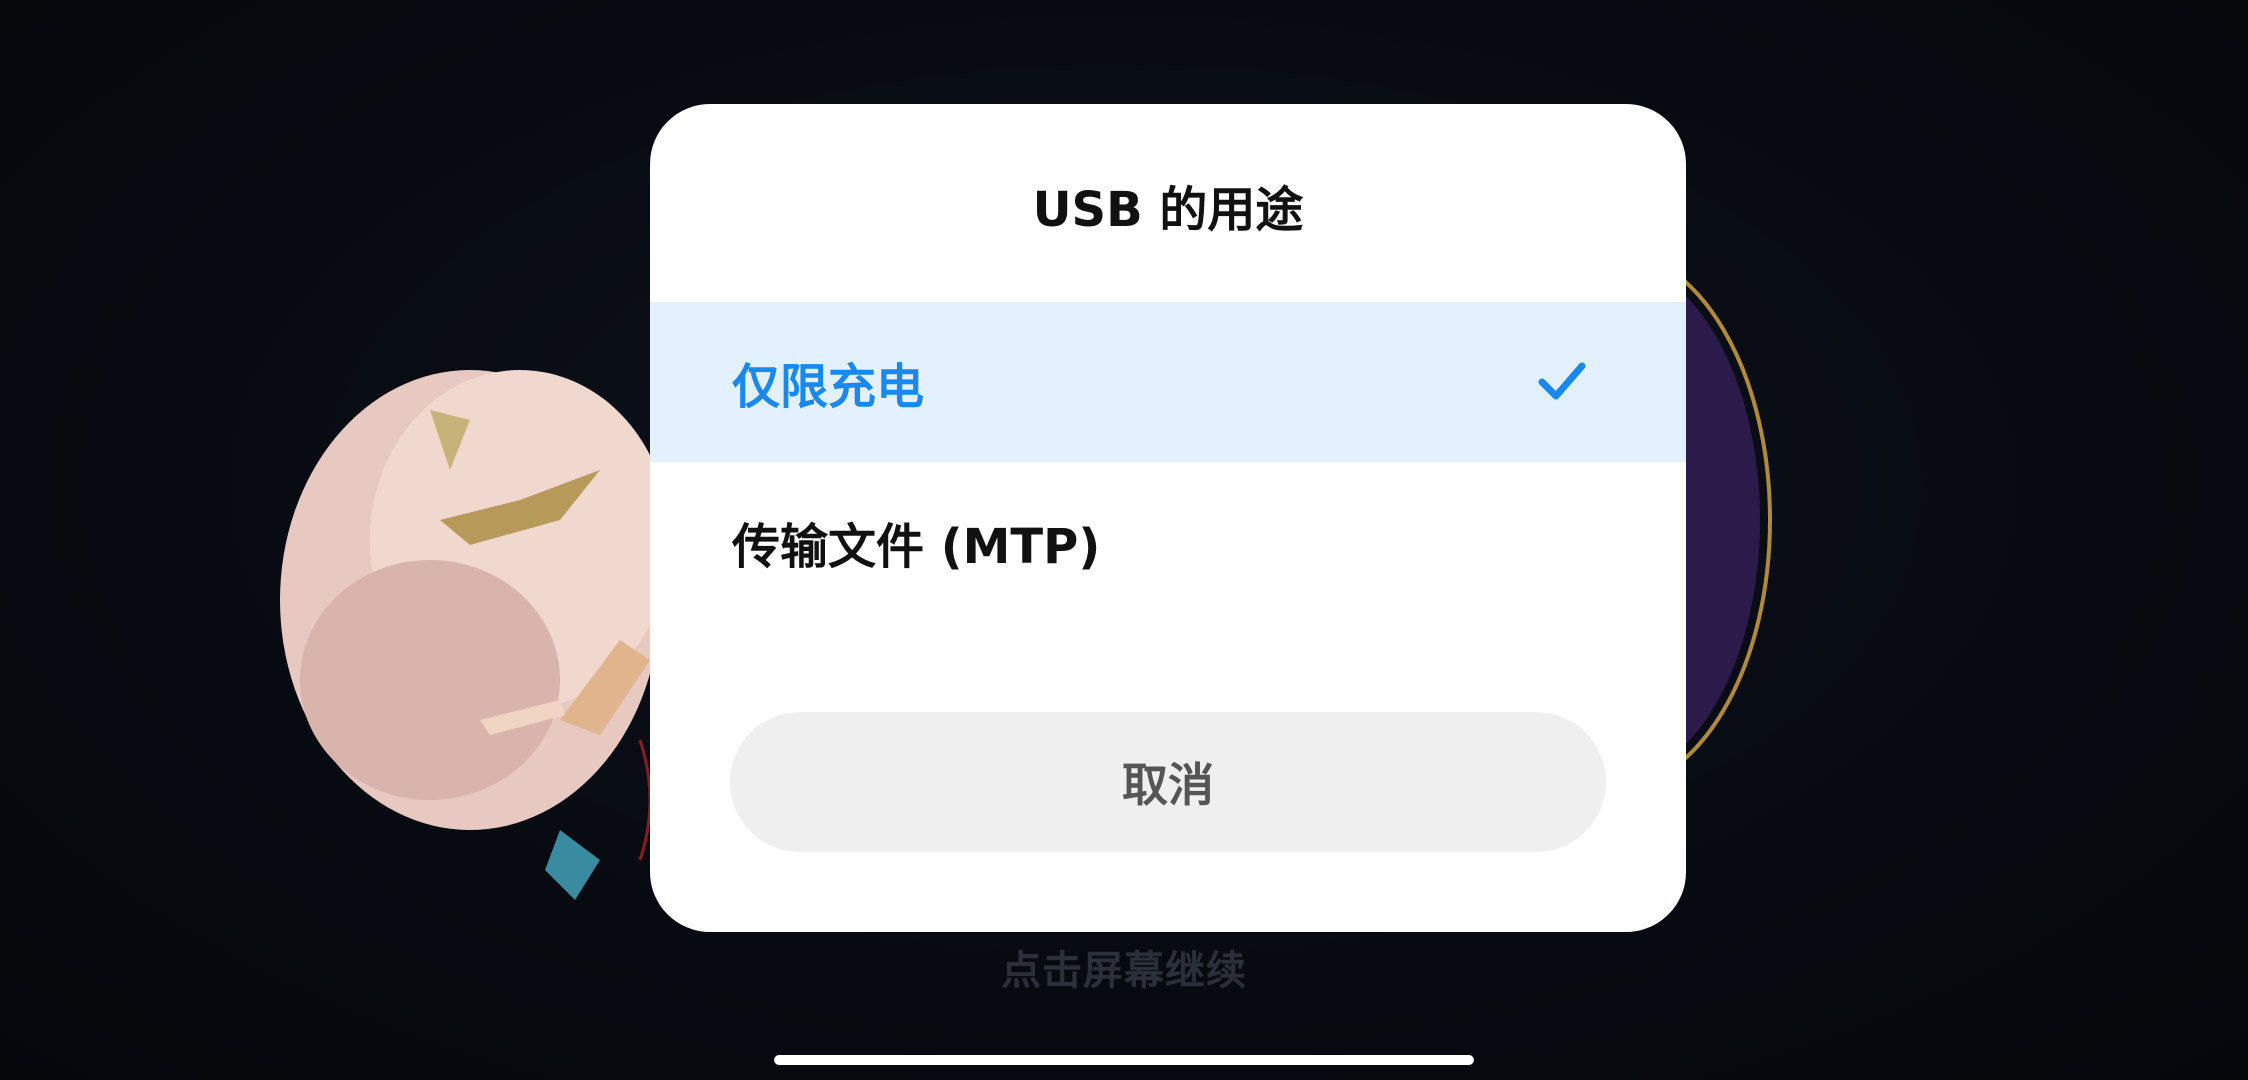  I want to click on tap-to-continue-hint: 点击屏幕继续, so click(1124, 971).